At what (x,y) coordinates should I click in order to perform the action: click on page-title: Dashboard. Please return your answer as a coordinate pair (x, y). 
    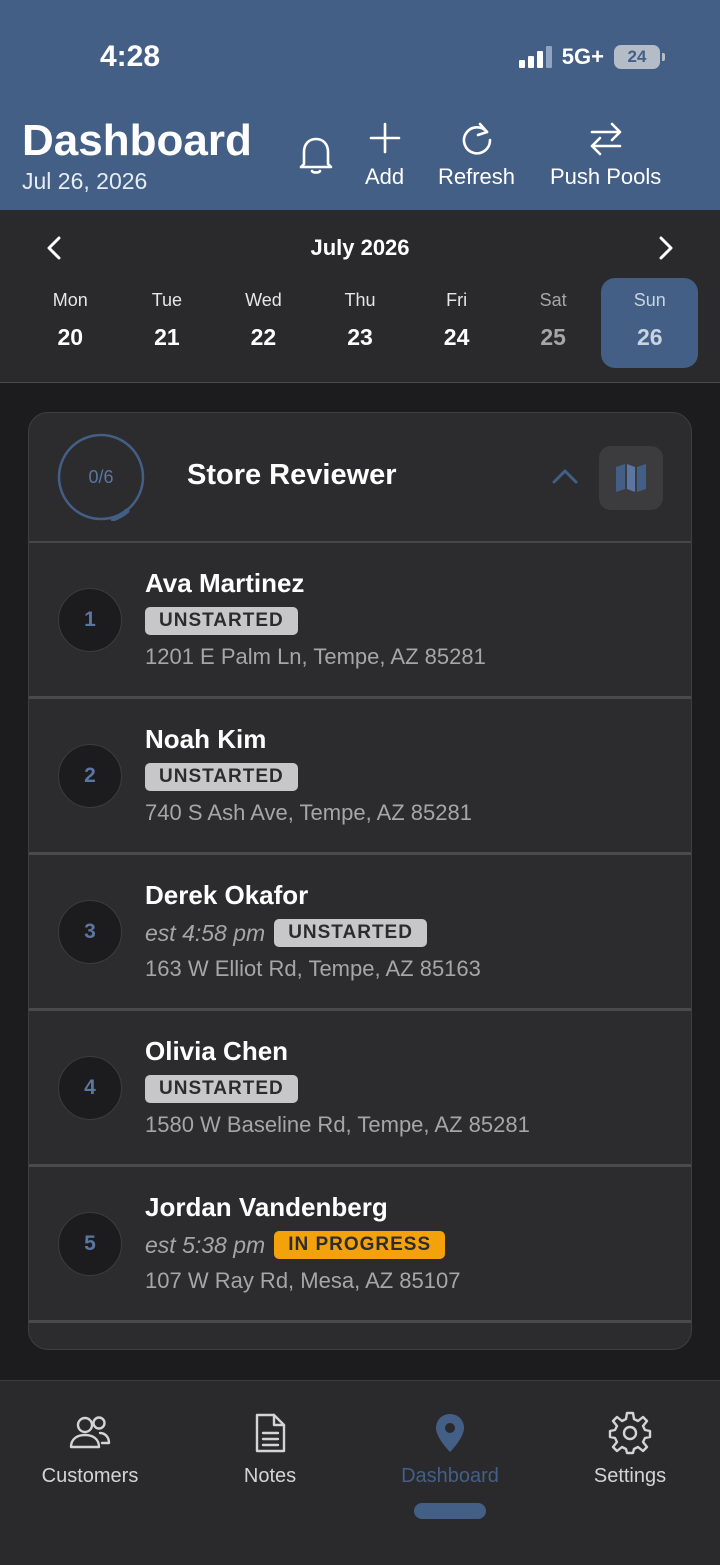
    Looking at the image, I should click on (137, 140).